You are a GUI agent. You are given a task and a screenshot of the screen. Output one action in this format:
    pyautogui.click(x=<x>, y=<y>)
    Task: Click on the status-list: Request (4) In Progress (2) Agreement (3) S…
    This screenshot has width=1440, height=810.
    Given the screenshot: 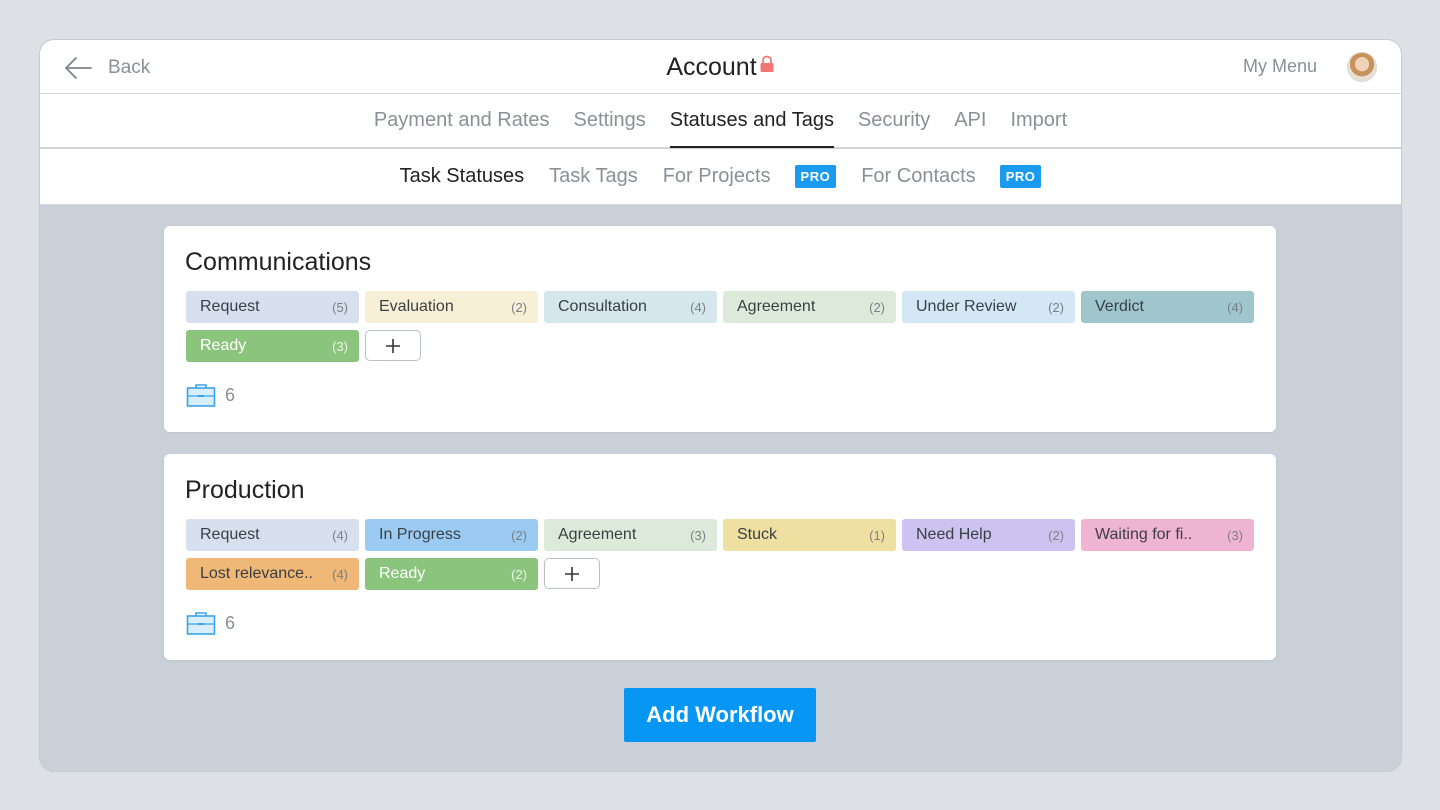 What is the action you would take?
    pyautogui.click(x=721, y=554)
    